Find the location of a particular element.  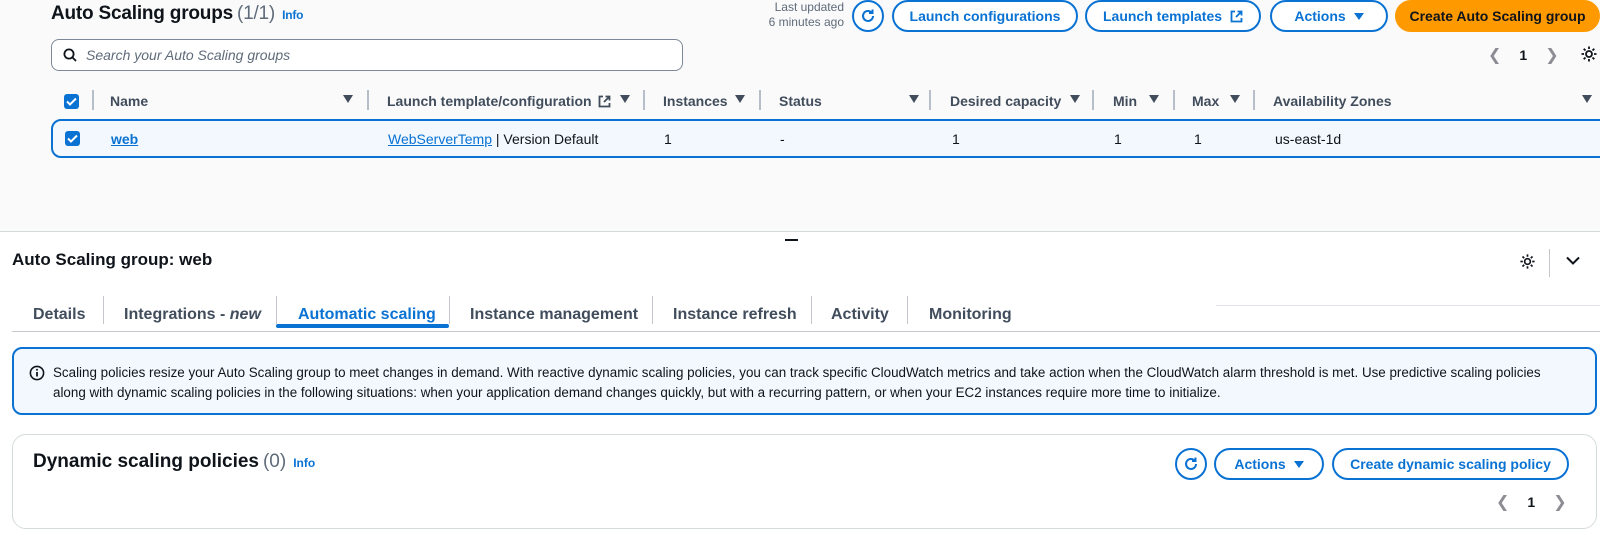

tab-automatic-scaling: Automatic scaling is located at coordinates (367, 315).